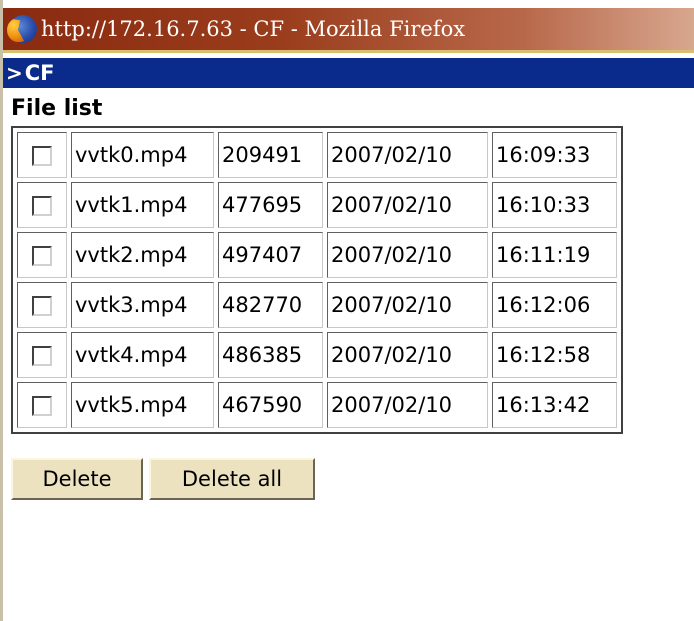 Image resolution: width=694 pixels, height=621 pixels. I want to click on section-bar: > CF, so click(348, 73).